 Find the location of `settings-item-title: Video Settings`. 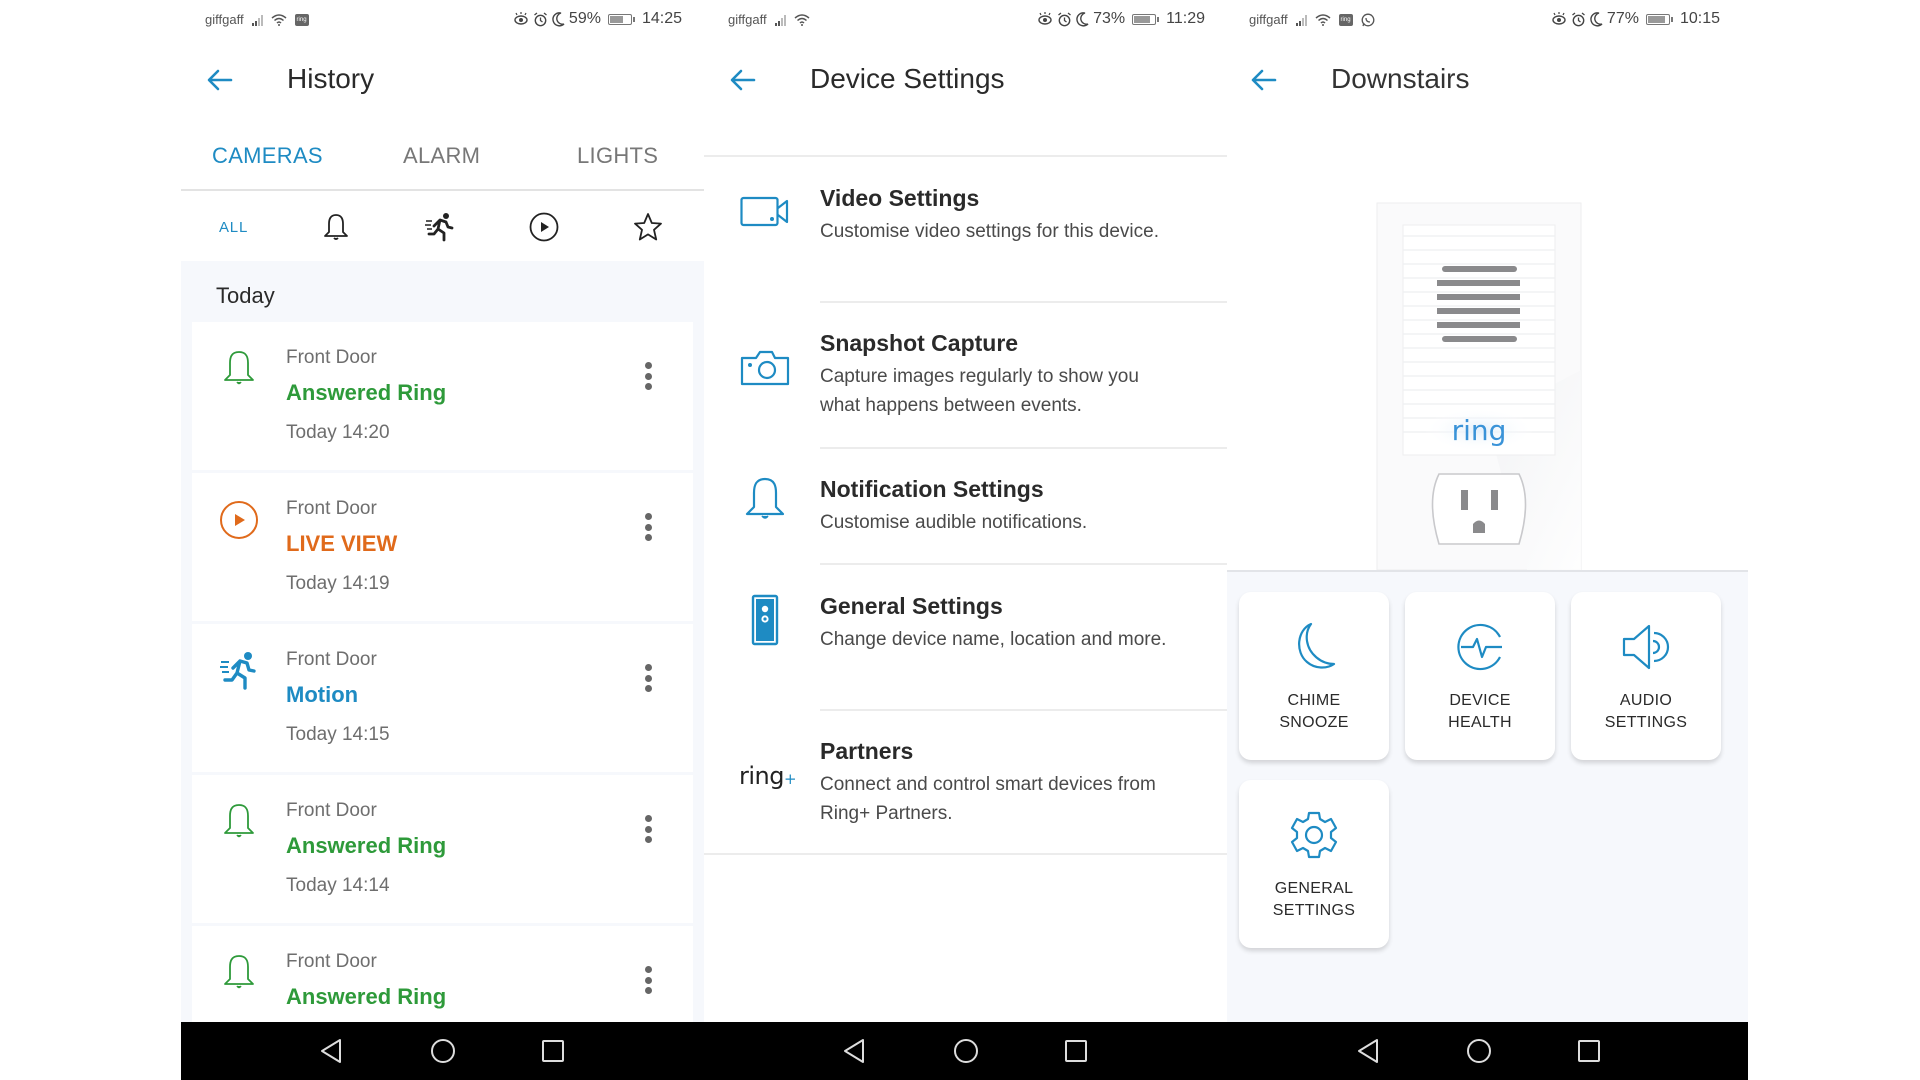

settings-item-title: Video Settings is located at coordinates (900, 198).